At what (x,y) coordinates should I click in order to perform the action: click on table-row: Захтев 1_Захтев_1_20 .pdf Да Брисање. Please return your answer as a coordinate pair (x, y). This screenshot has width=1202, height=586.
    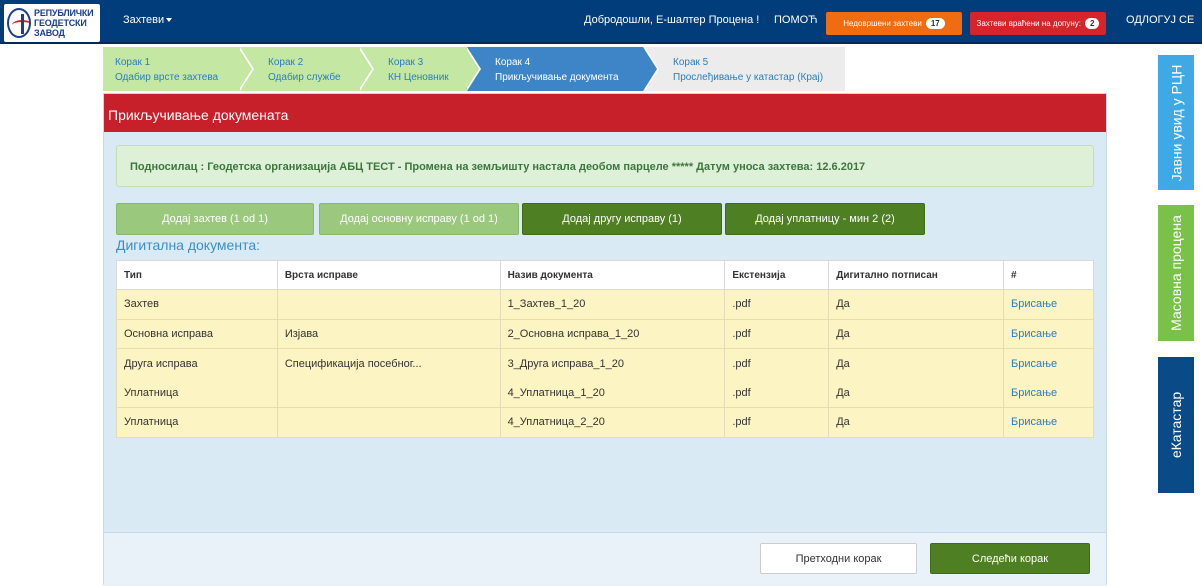
    Looking at the image, I should click on (605, 304).